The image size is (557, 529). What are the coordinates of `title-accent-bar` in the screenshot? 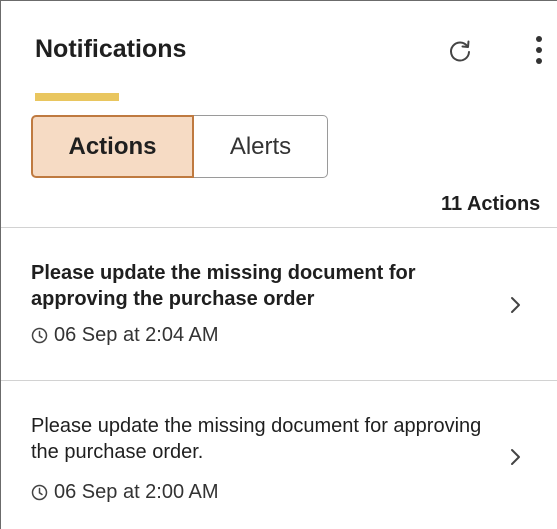 It's located at (77, 97).